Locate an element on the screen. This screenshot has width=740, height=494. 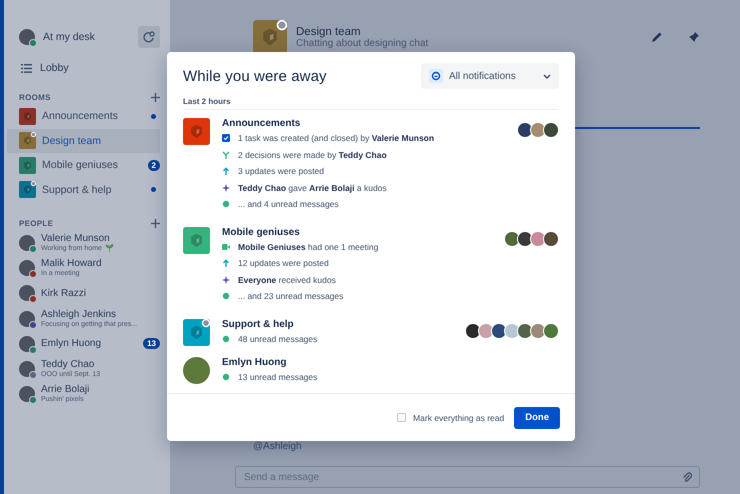
person-name: Ashleigh Jenkins is located at coordinates (89, 314).